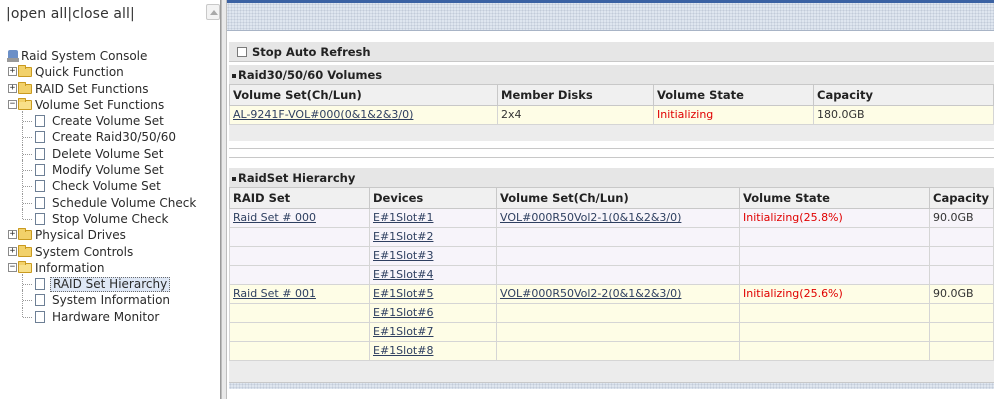 The height and width of the screenshot is (399, 994). I want to click on tree-item-check-volume-set: Check Volume Set, so click(114, 185).